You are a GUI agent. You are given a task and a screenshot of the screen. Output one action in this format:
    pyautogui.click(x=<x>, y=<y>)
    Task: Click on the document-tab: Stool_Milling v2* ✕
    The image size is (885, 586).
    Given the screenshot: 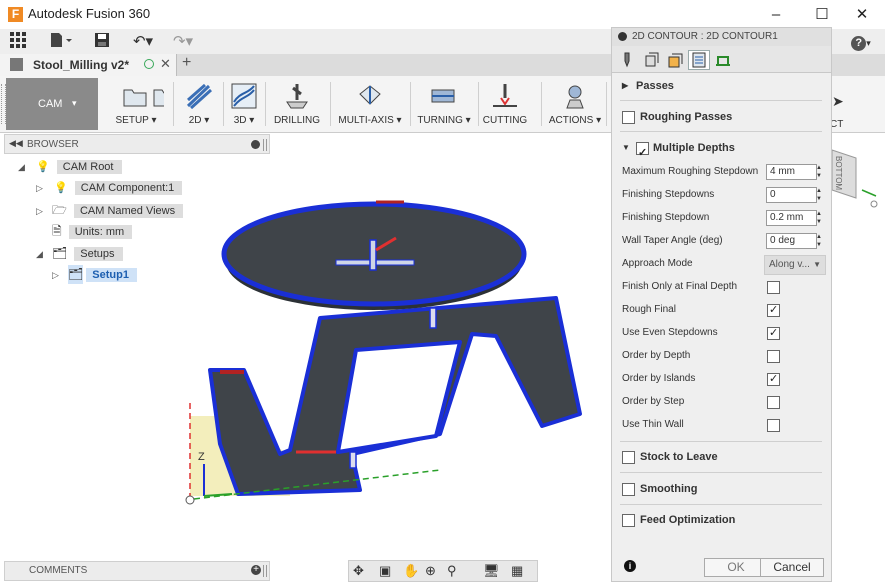 What is the action you would take?
    pyautogui.click(x=88, y=65)
    